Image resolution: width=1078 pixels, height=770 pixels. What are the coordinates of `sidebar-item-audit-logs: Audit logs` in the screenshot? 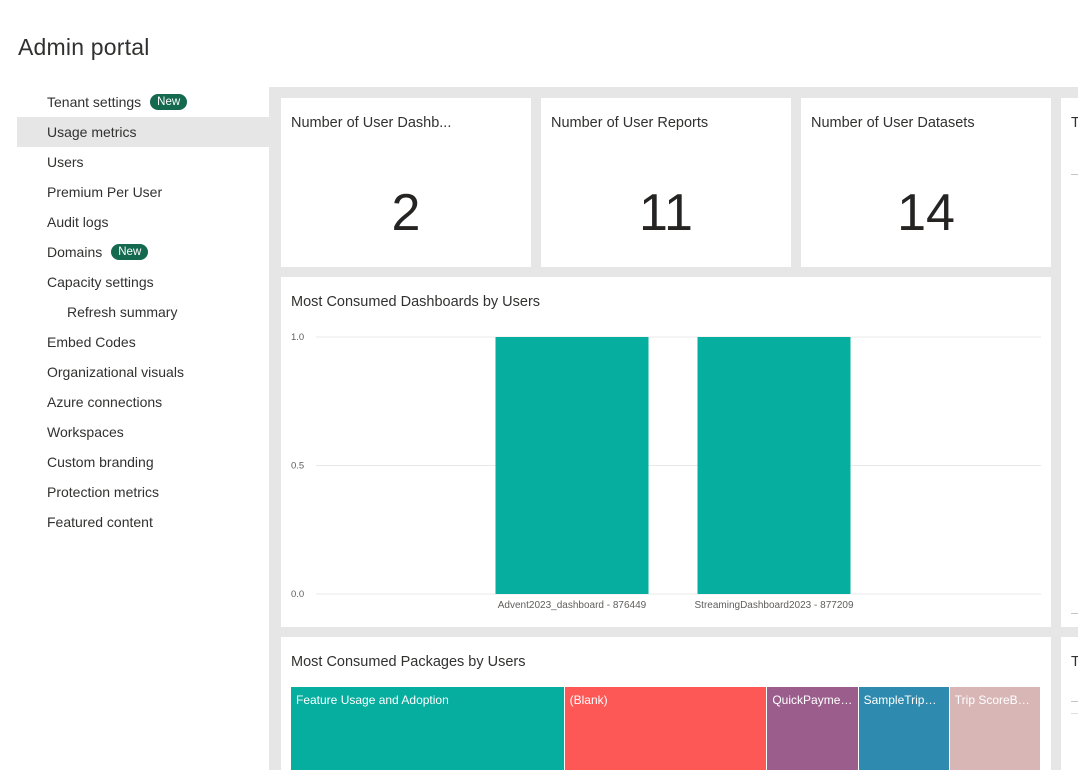 It's located at (143, 222).